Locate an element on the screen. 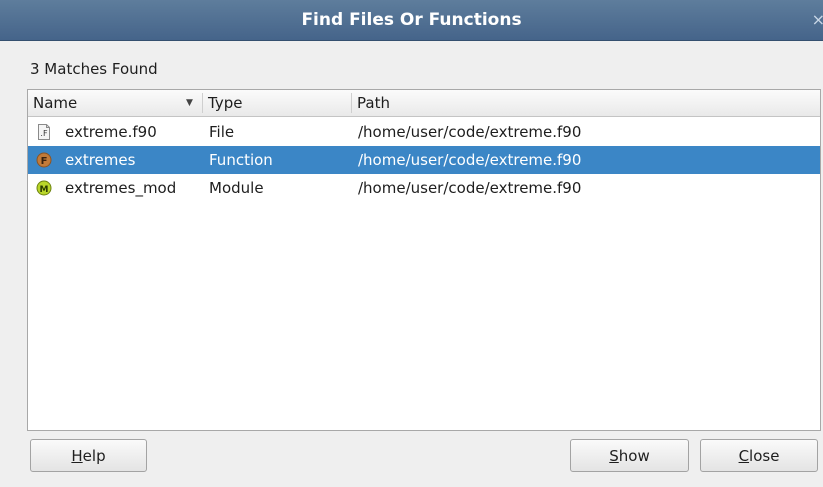 This screenshot has width=823, height=487. close-label: lose is located at coordinates (764, 456).